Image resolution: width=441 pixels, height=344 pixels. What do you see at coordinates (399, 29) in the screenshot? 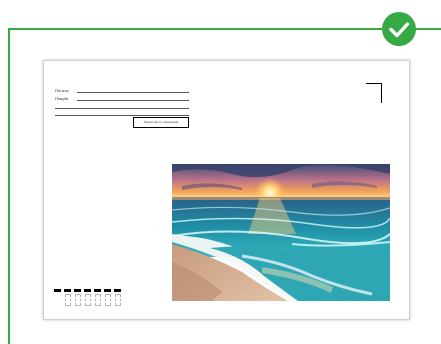
I see `checkmark-icon` at bounding box center [399, 29].